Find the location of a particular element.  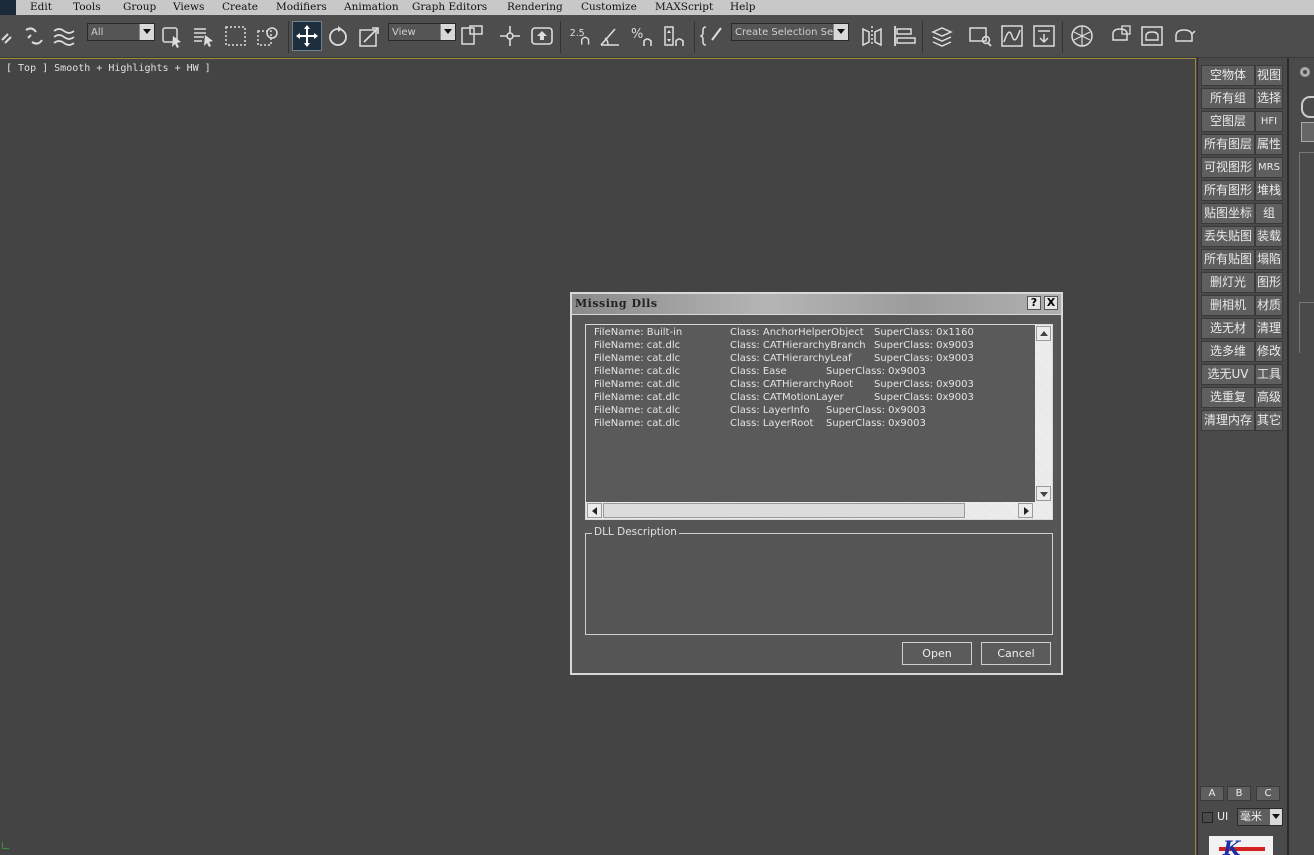

help-button: ? is located at coordinates (1034, 303).